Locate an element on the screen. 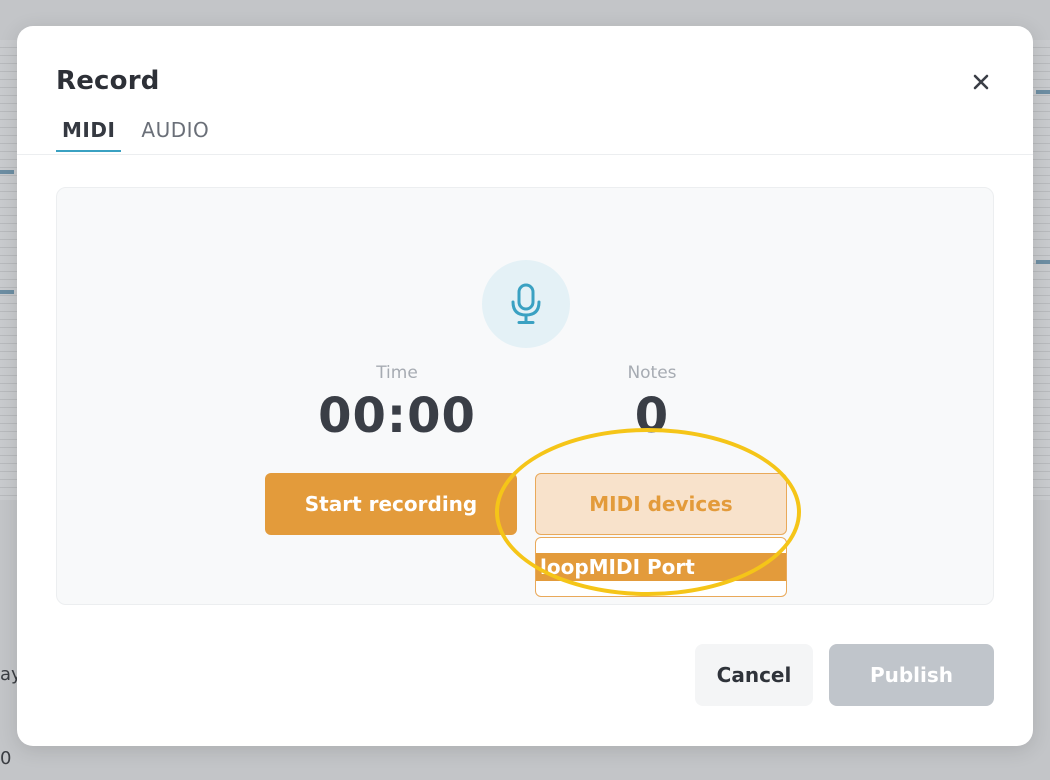  microphone-badge is located at coordinates (526, 304).